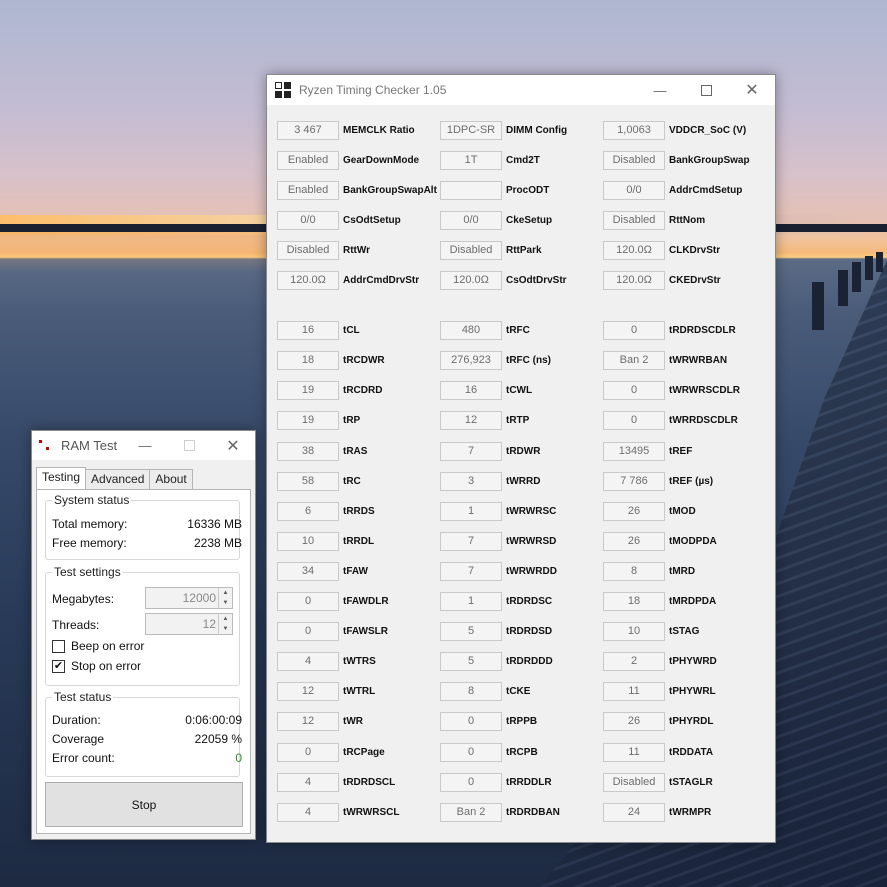  I want to click on timing-value, so click(471, 190).